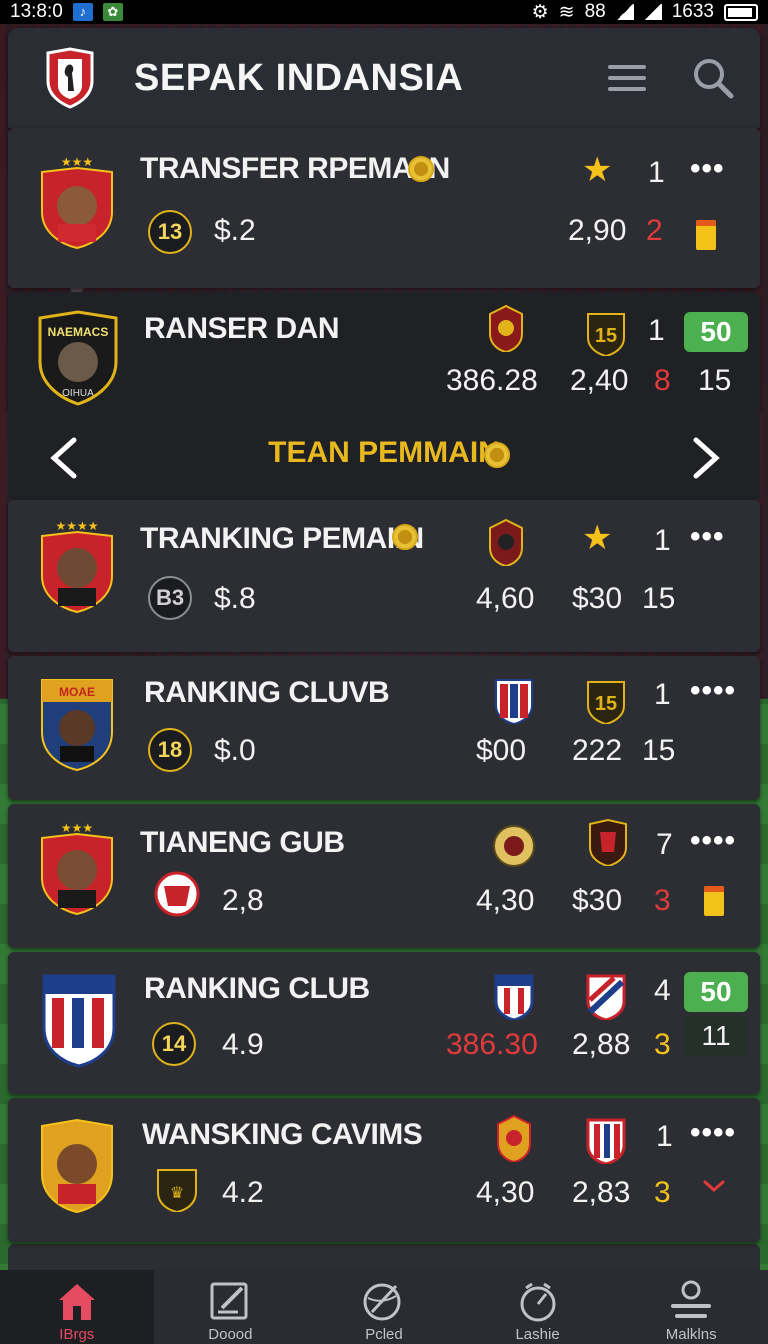  I want to click on row-stat1: 2,83, so click(601, 1192).